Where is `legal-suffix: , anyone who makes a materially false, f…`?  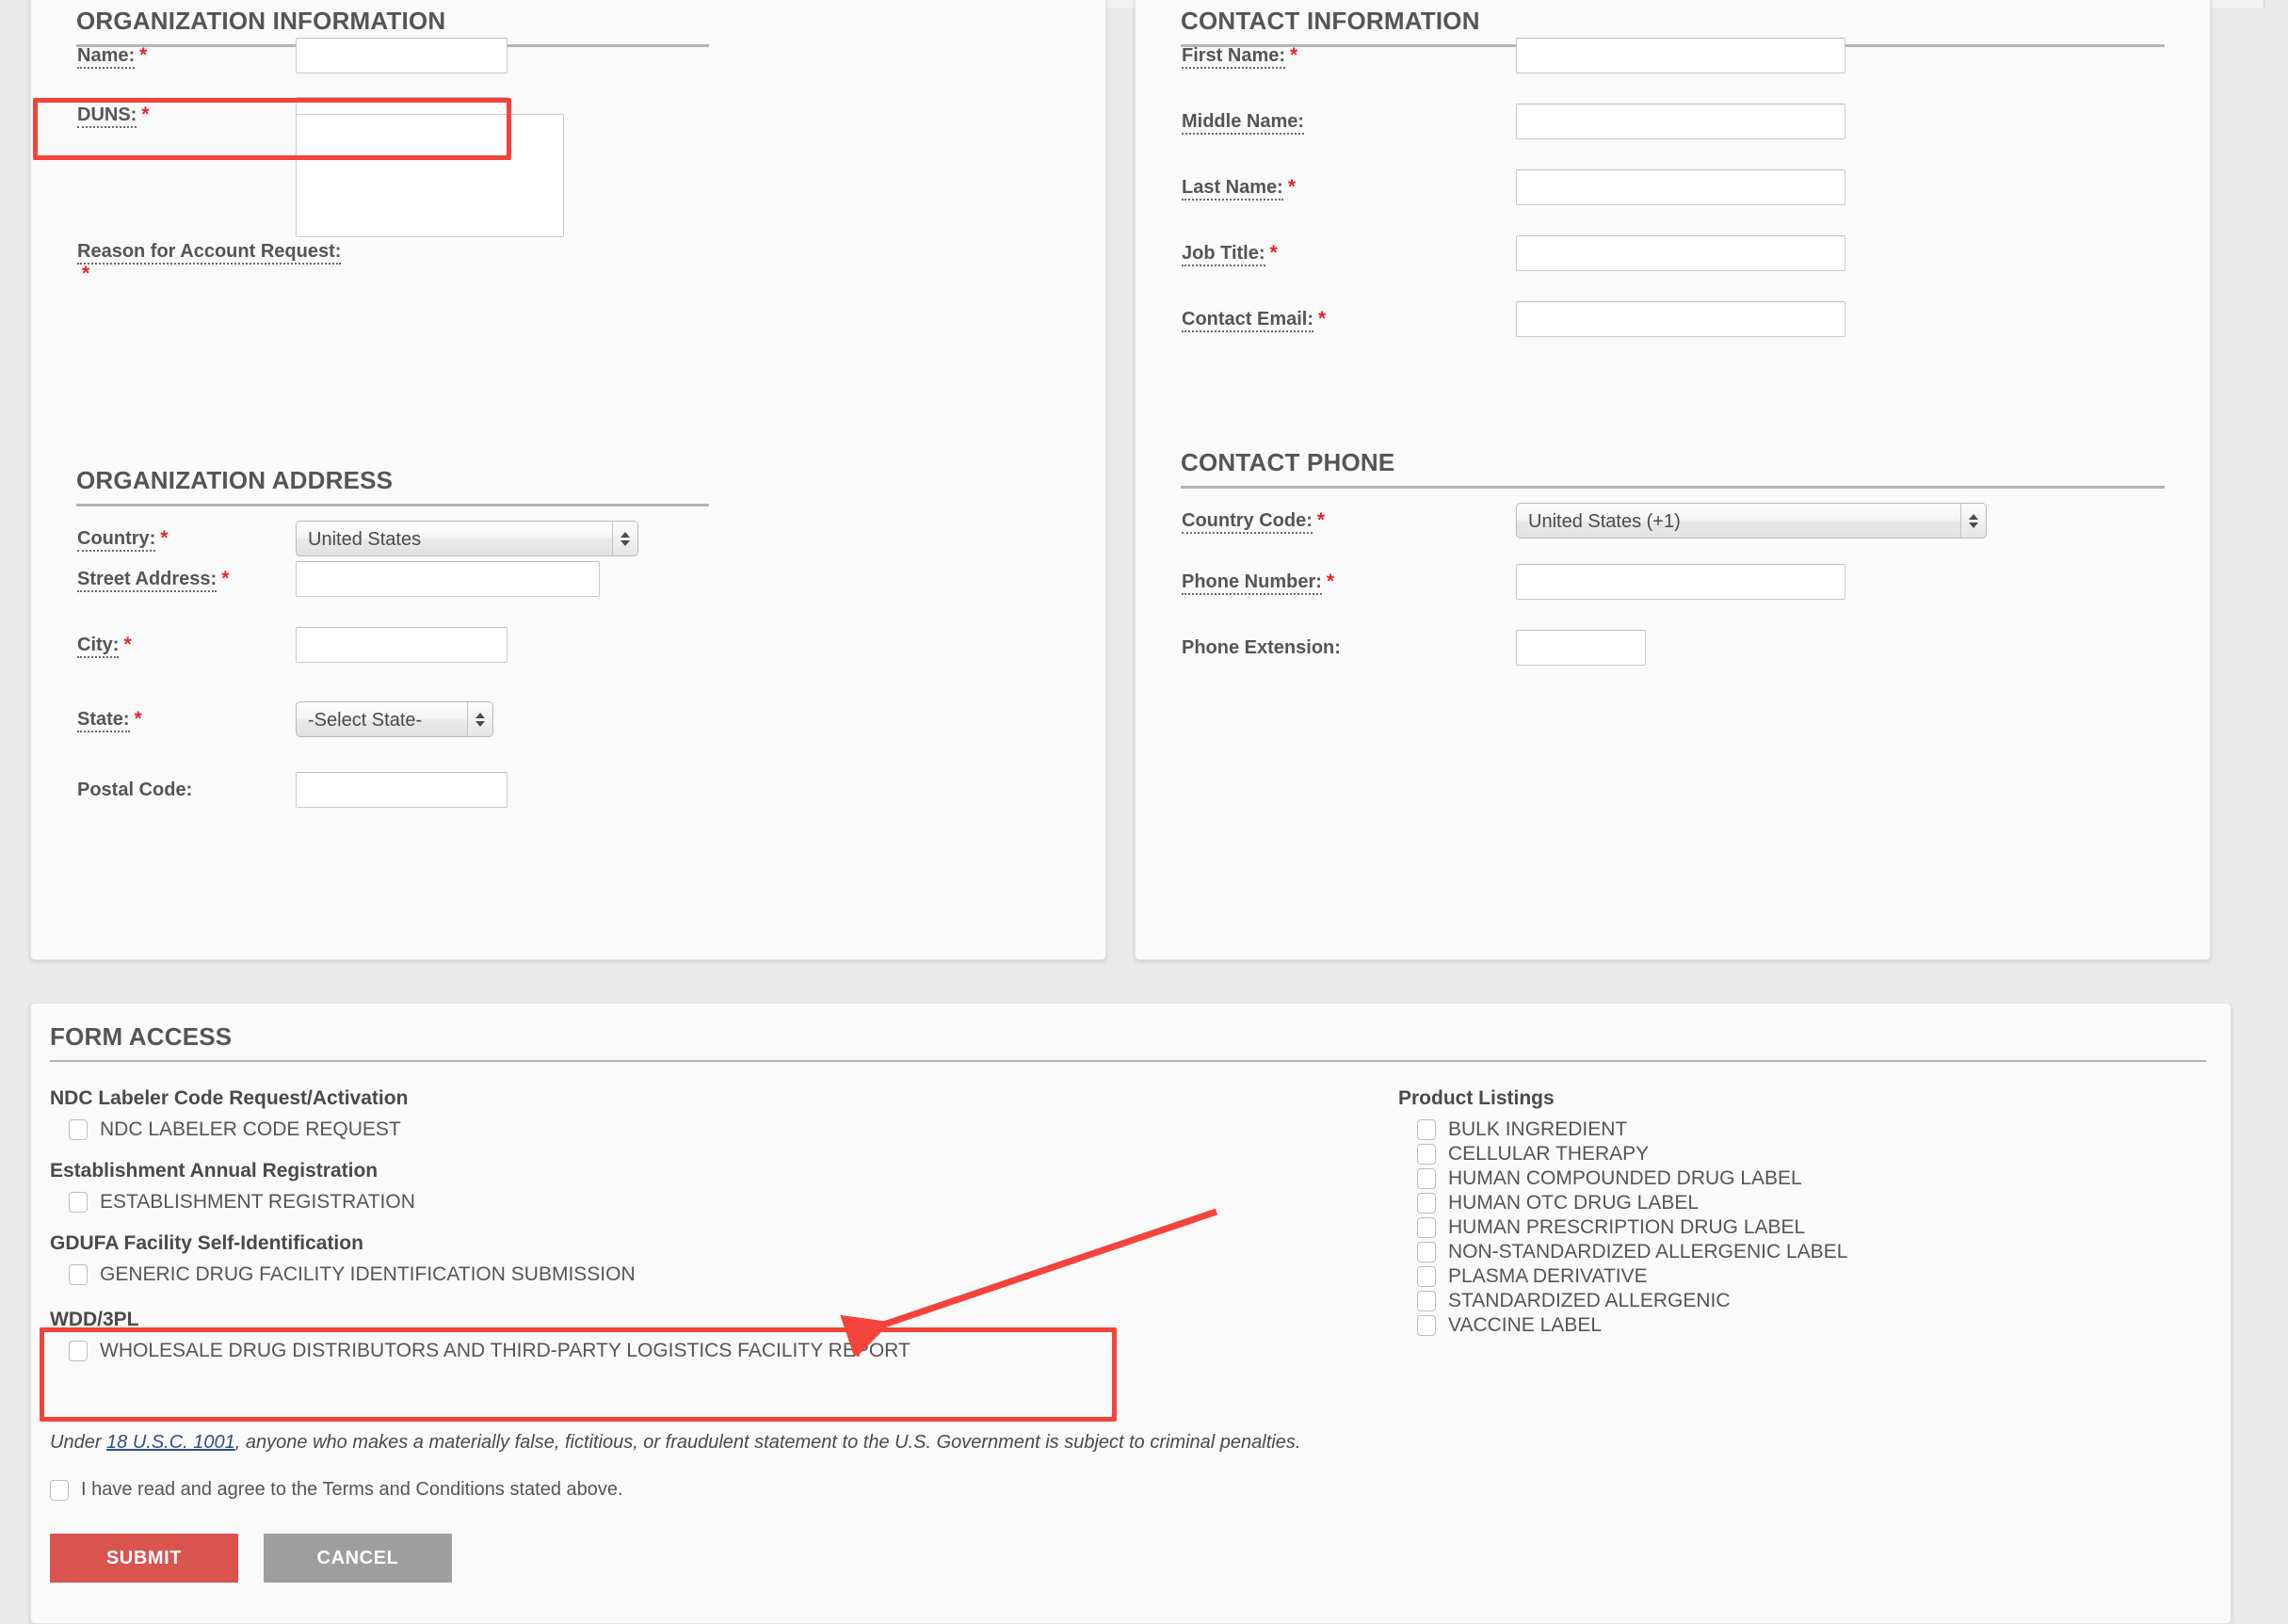 legal-suffix: , anyone who makes a materially false, f… is located at coordinates (767, 1442).